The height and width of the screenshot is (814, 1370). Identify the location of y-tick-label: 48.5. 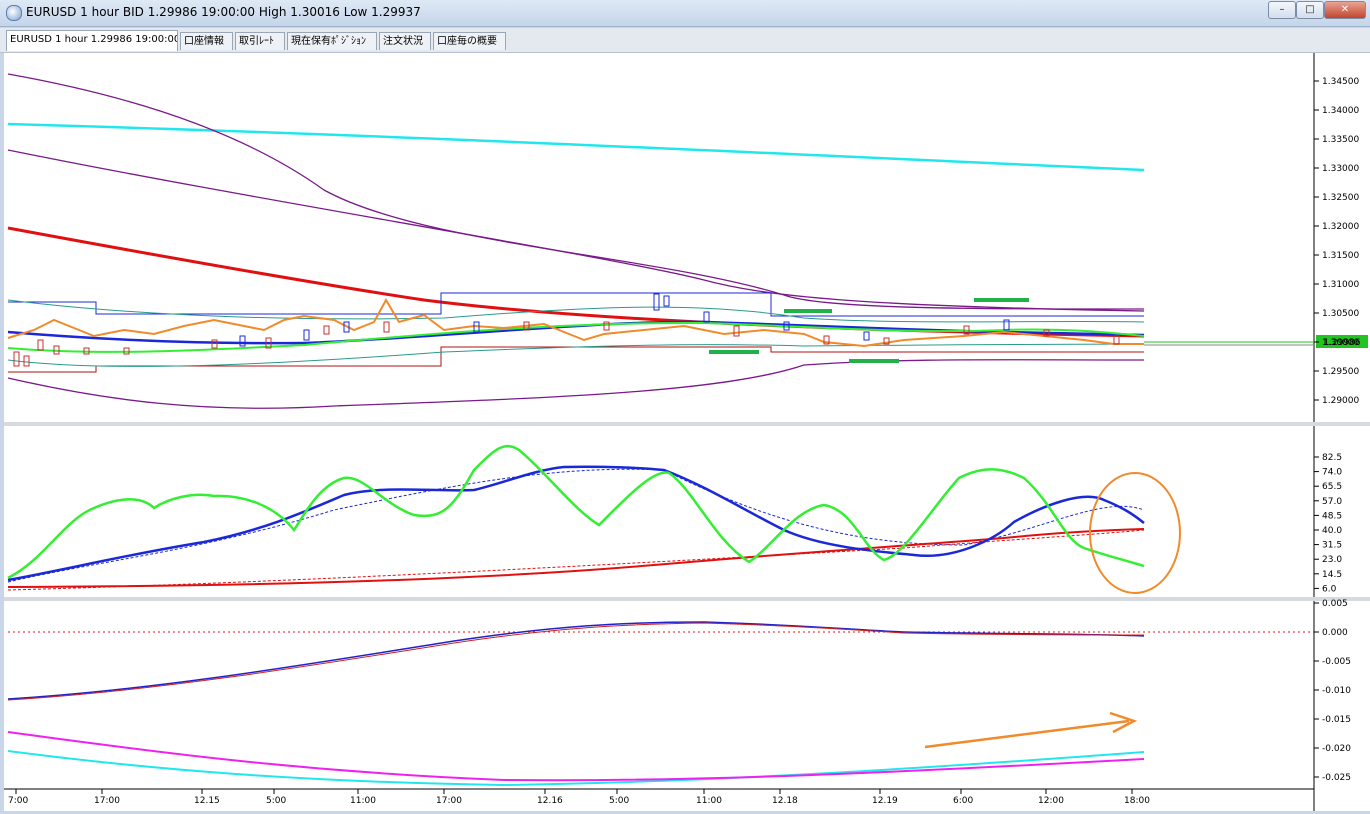
(1332, 516).